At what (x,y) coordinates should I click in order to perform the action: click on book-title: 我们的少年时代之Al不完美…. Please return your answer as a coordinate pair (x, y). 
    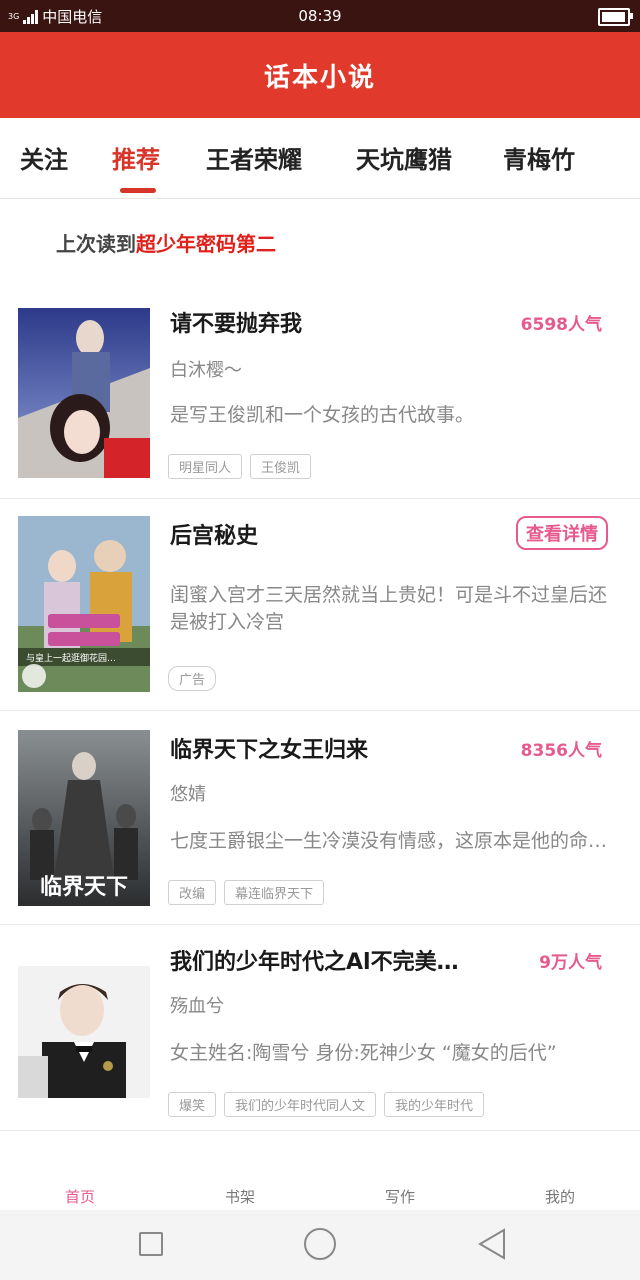
    Looking at the image, I should click on (314, 960).